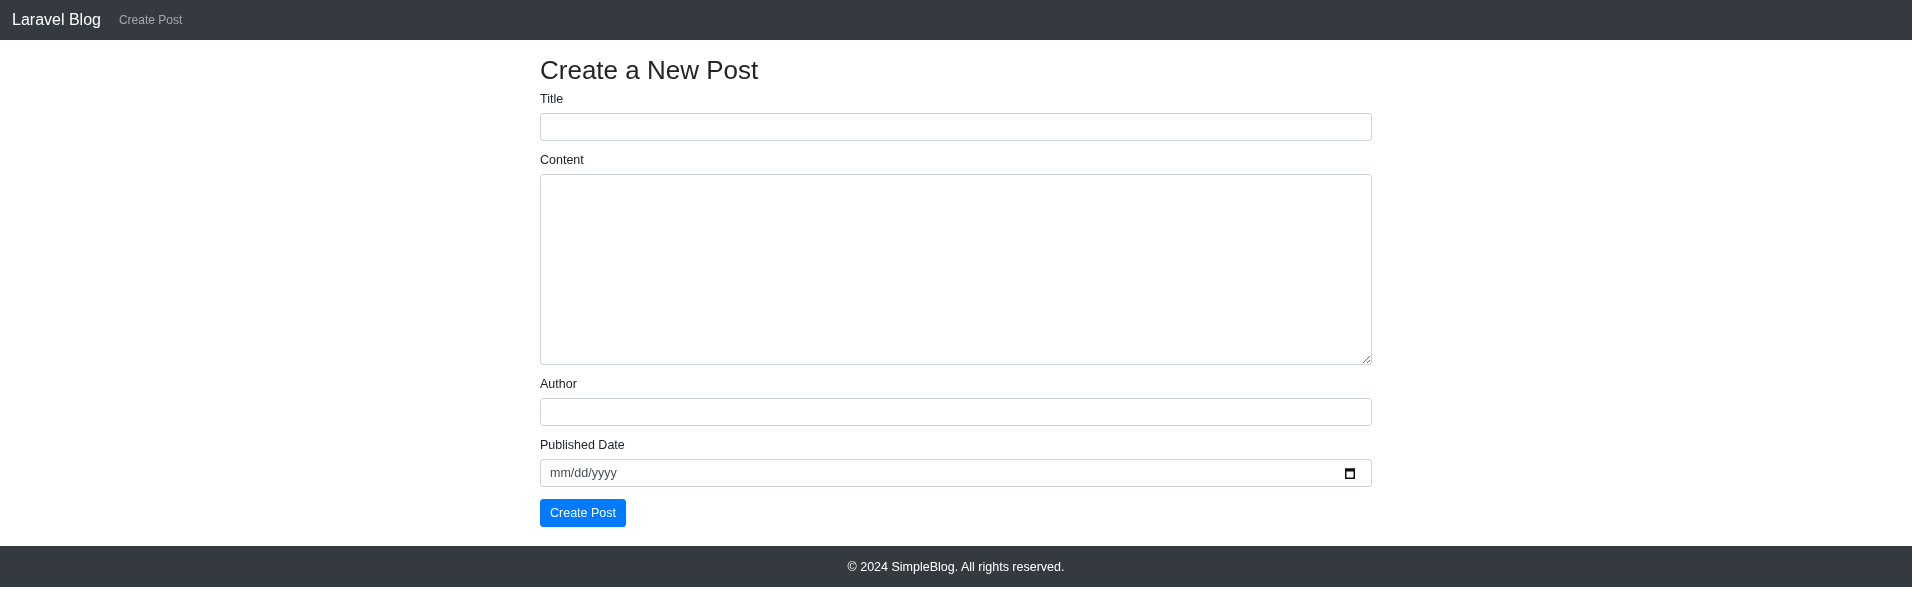  Describe the element at coordinates (650, 71) in the screenshot. I see `page-heading: Create a New Post` at that location.